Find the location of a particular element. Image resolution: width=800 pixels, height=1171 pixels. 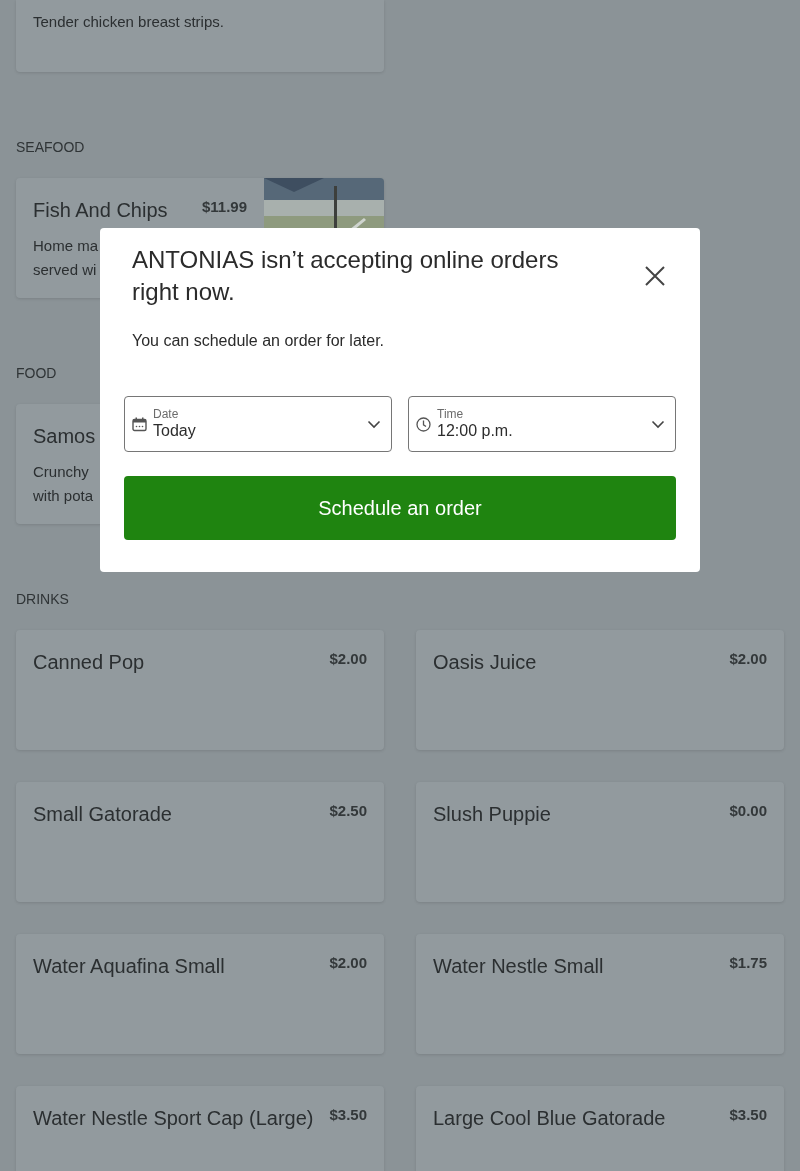

item-name: Water Nestle Sport Cap (Large) is located at coordinates (173, 1118).